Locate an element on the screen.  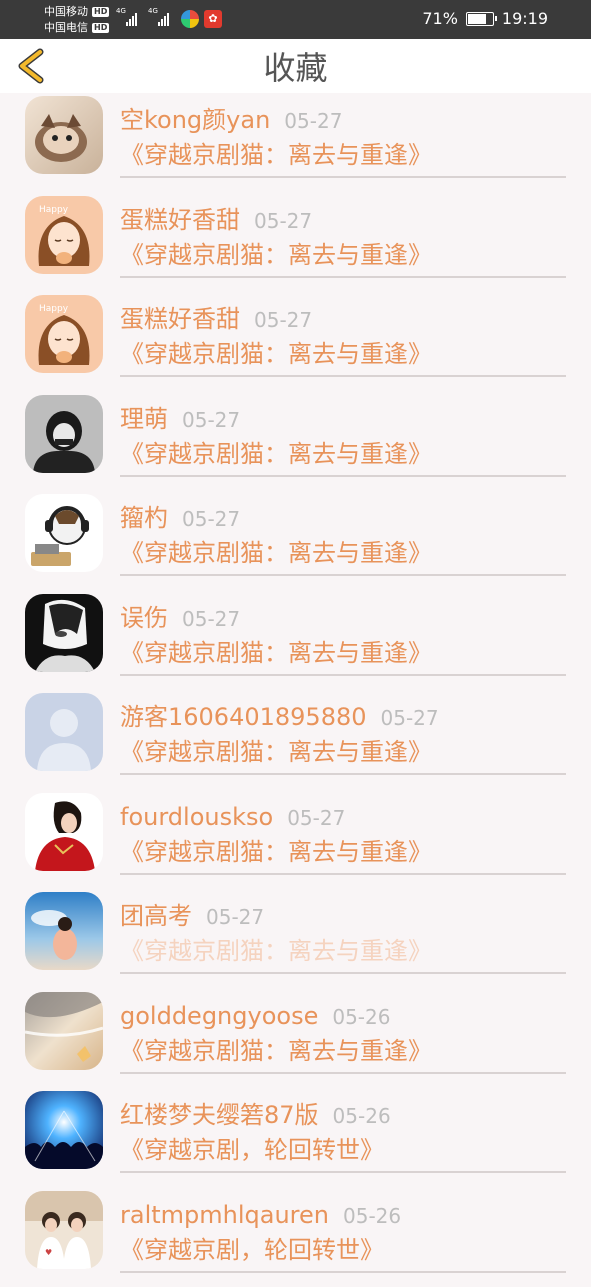
username: 误伤 05-27 is located at coordinates (180, 618).